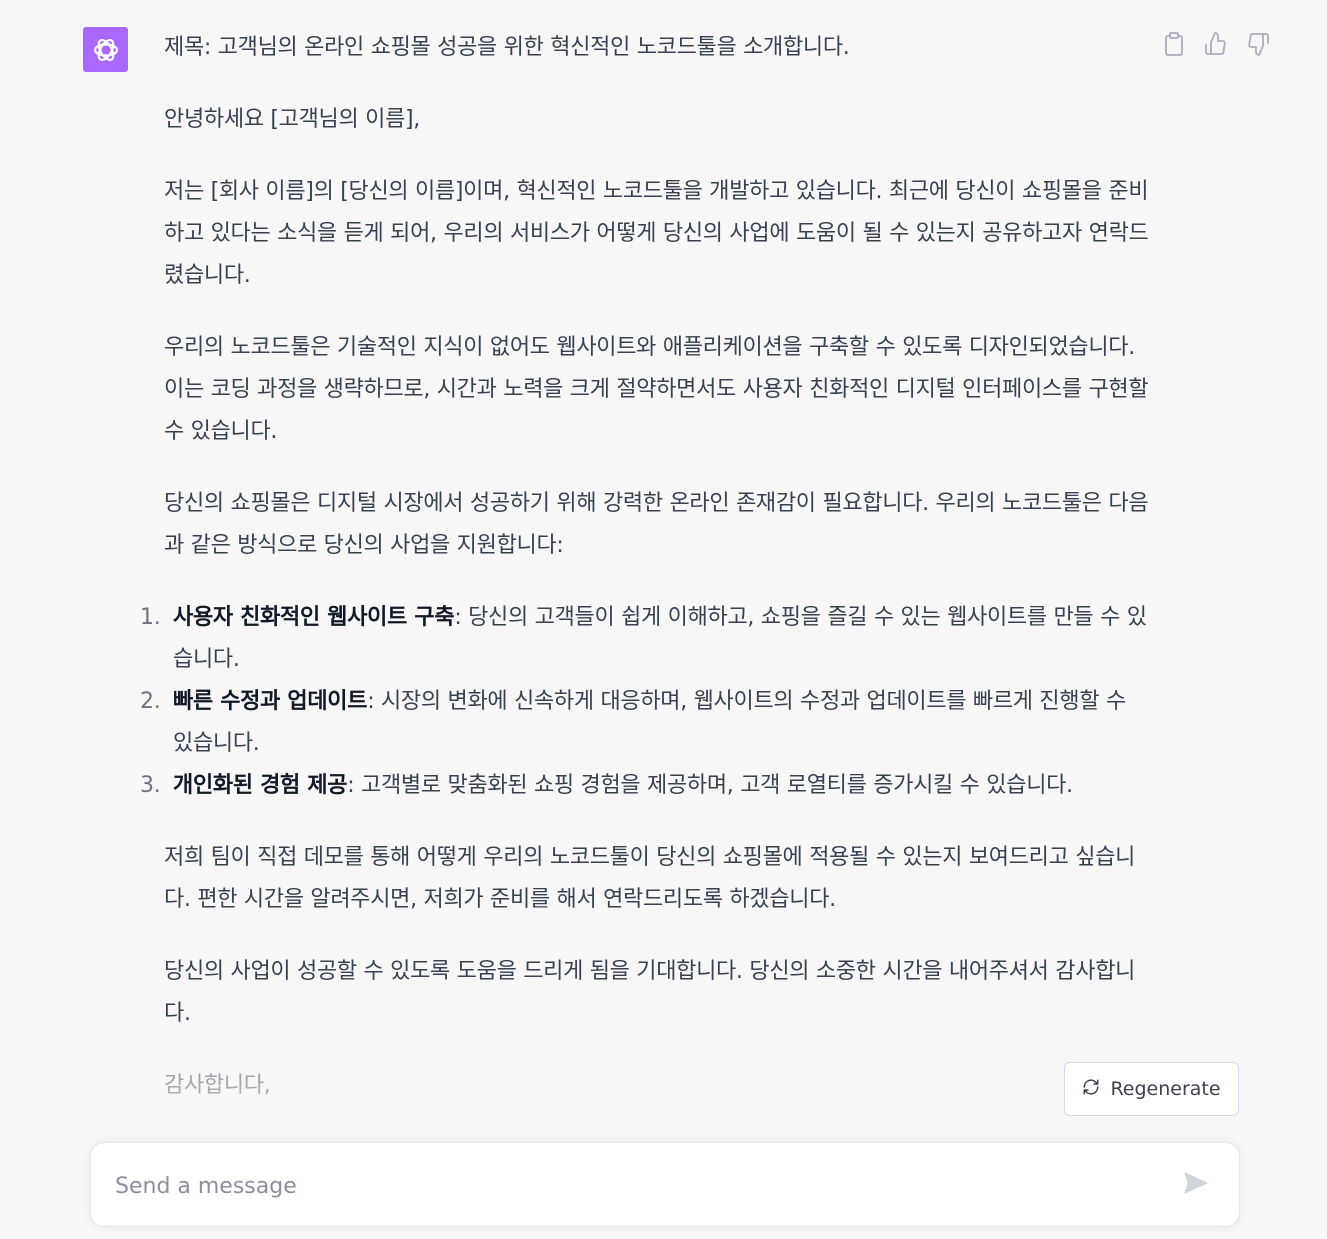 The height and width of the screenshot is (1239, 1327). I want to click on thumbs-up-button, so click(1216, 46).